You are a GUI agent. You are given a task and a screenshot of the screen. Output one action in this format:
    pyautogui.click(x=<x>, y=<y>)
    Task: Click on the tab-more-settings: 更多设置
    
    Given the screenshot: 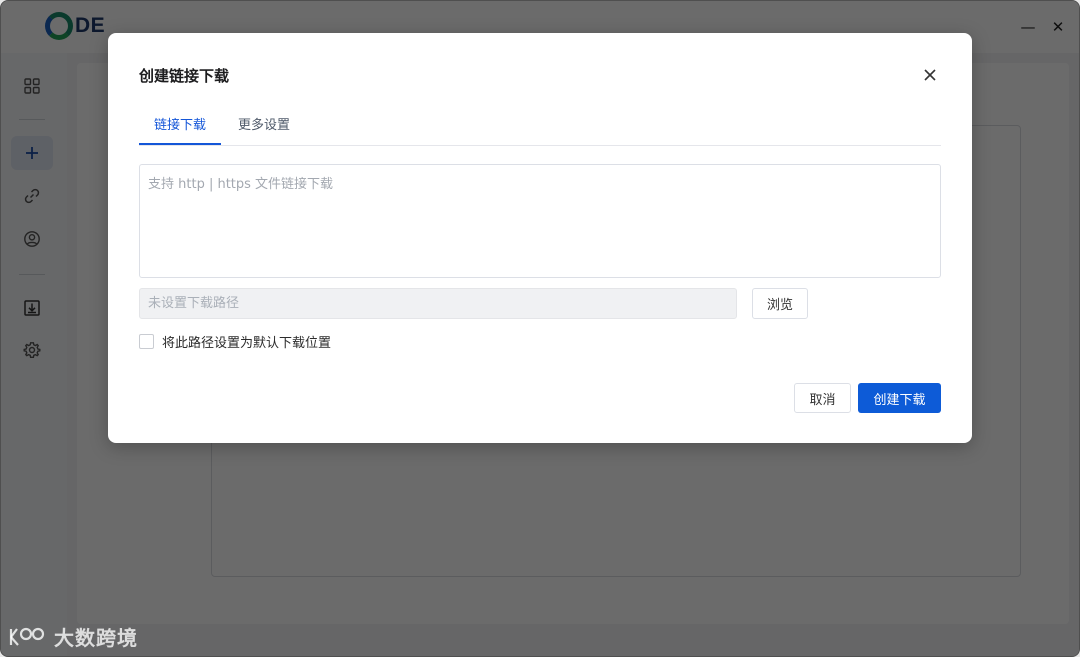 What is the action you would take?
    pyautogui.click(x=264, y=130)
    